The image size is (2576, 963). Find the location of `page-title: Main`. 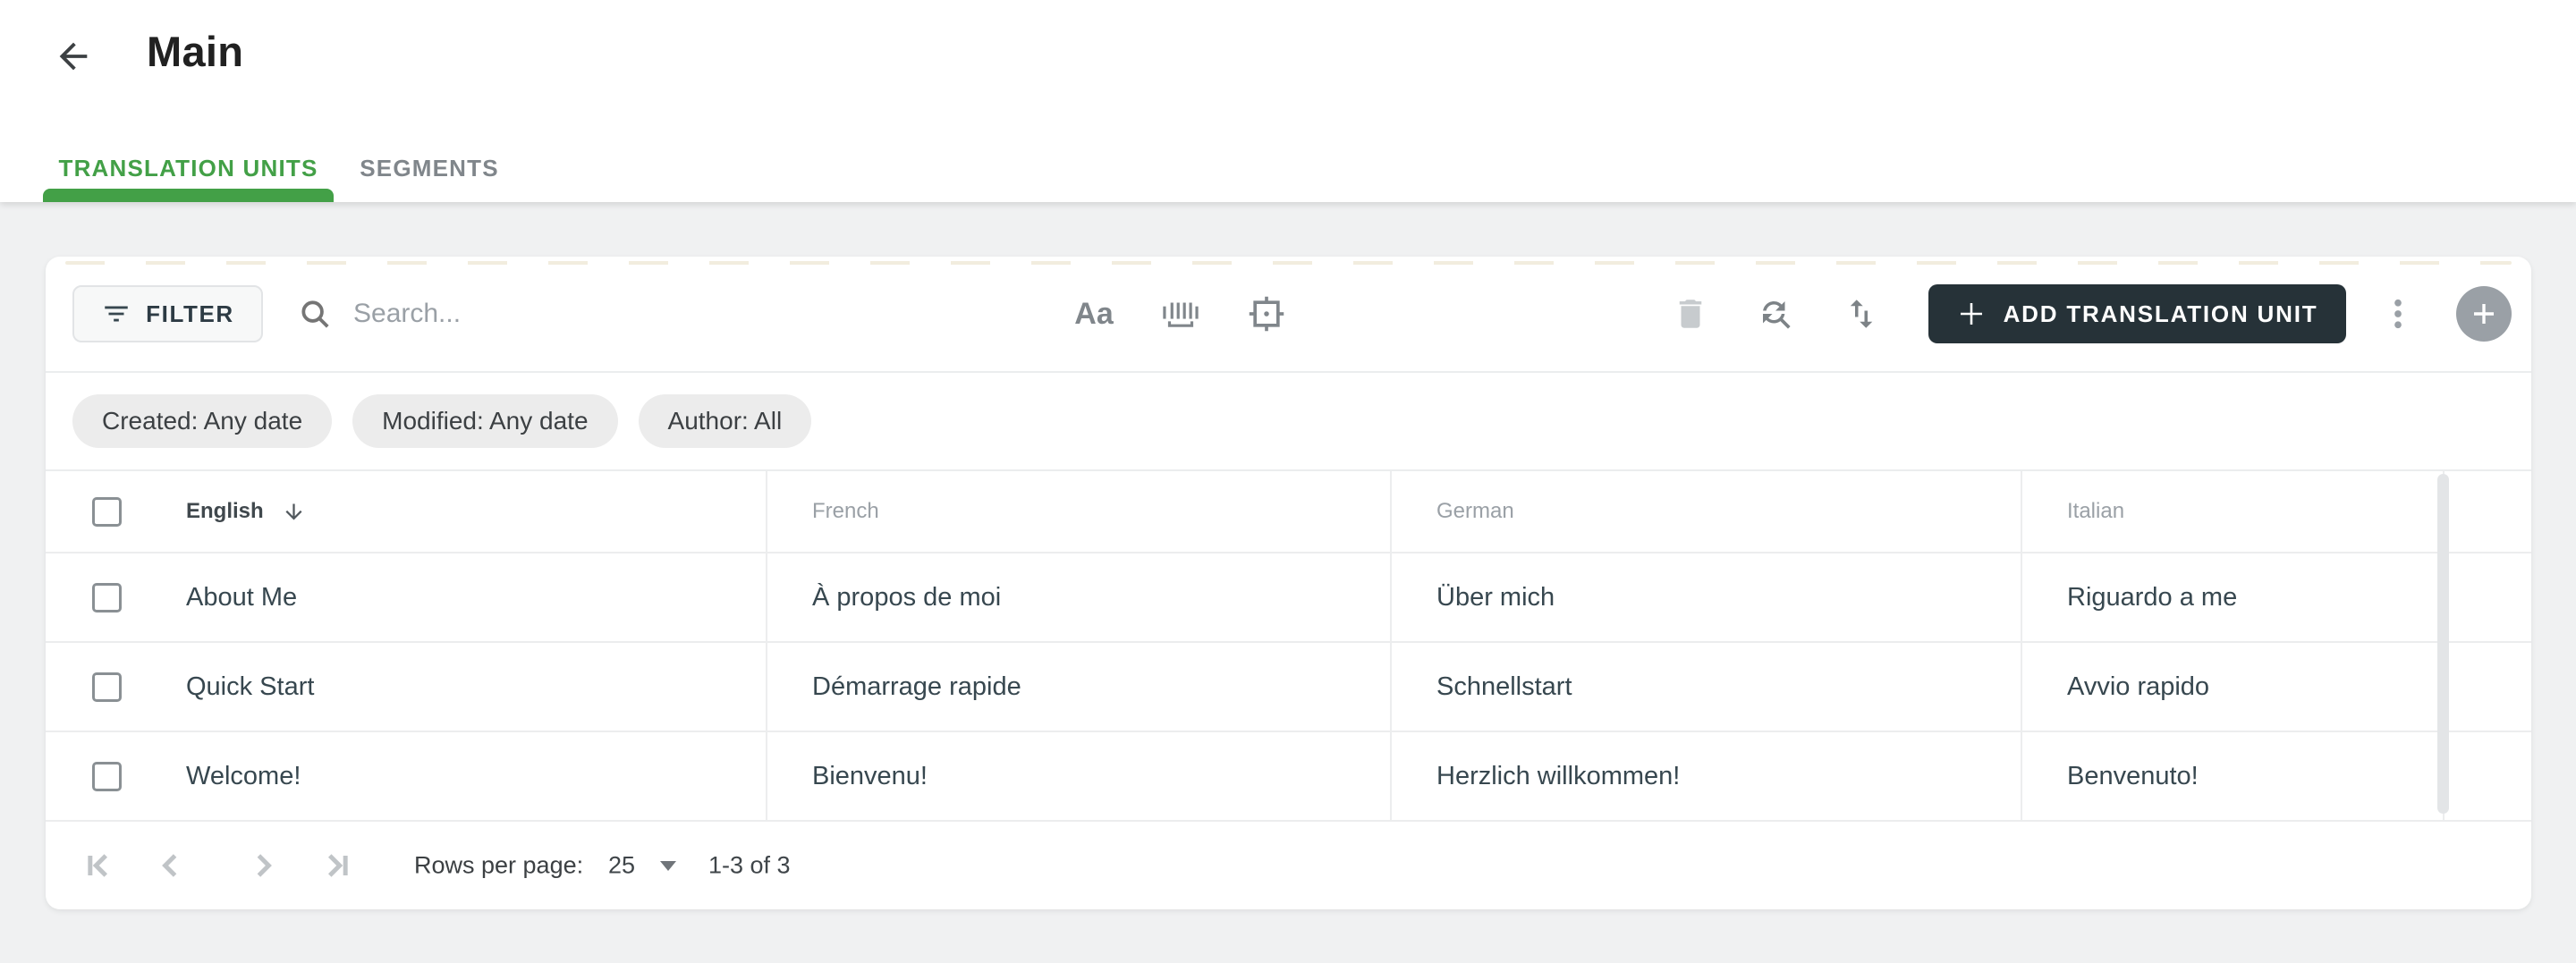

page-title: Main is located at coordinates (195, 52).